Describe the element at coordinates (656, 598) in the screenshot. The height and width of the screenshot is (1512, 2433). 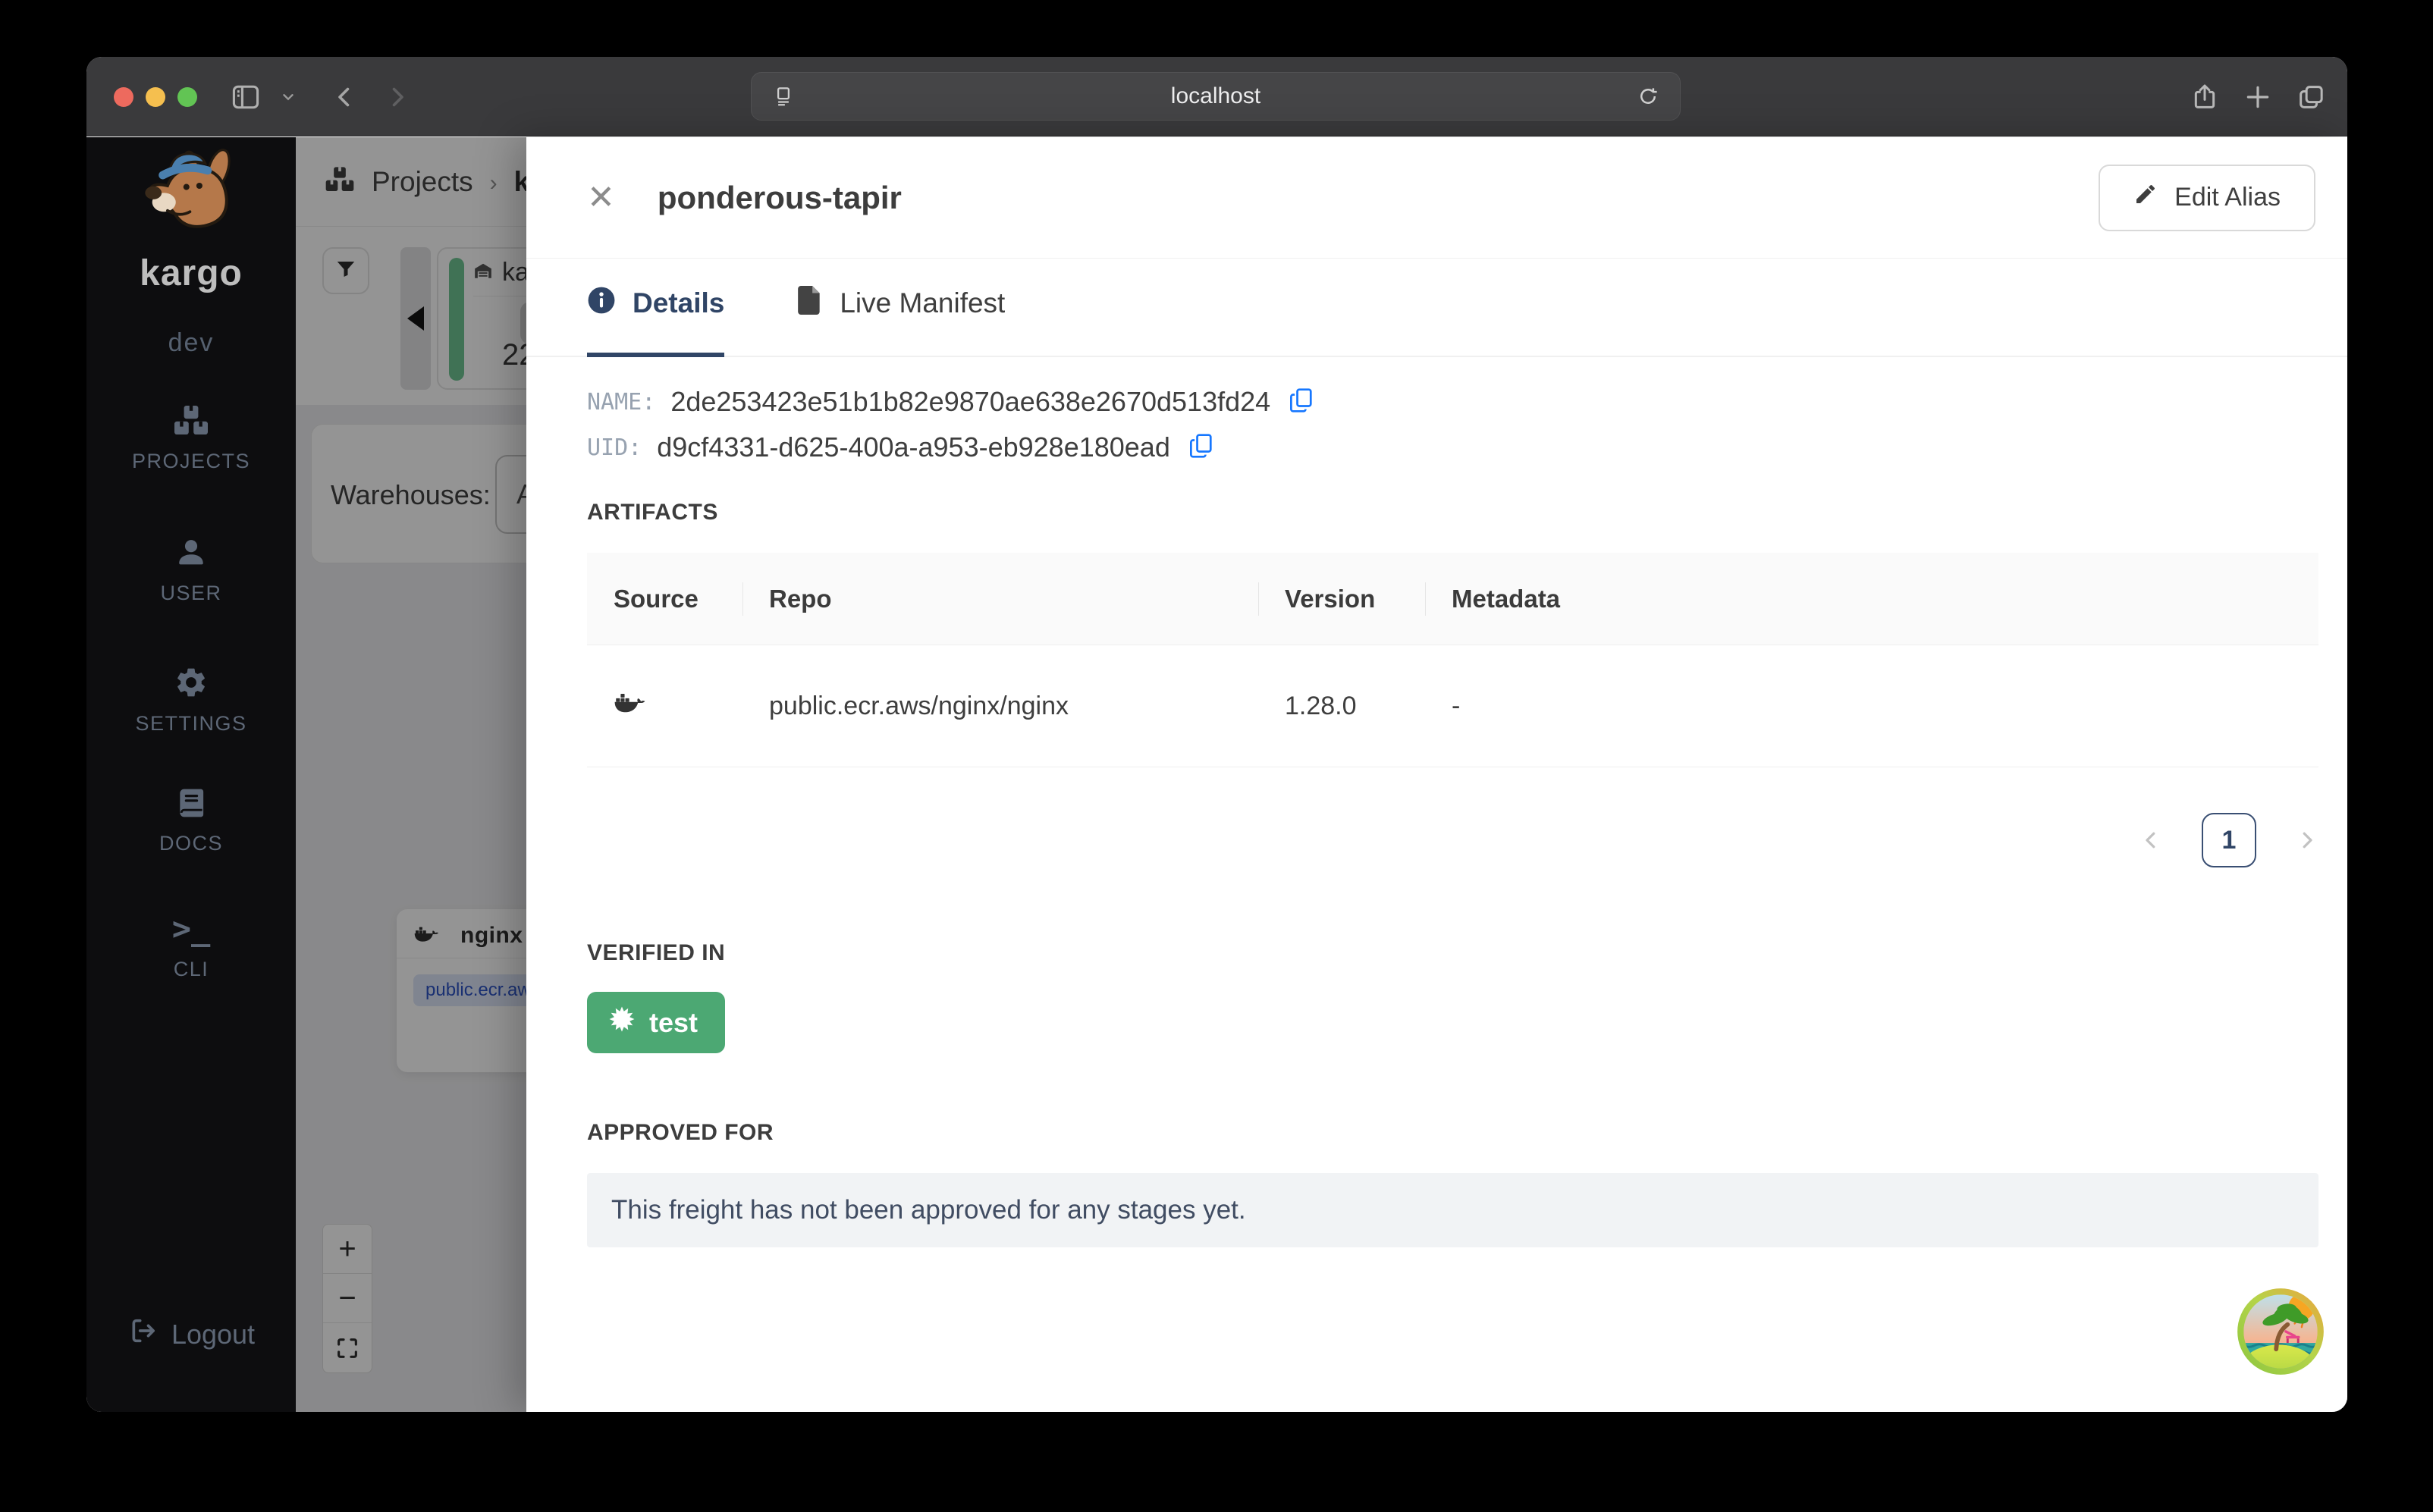
I see `col-source: Source` at that location.